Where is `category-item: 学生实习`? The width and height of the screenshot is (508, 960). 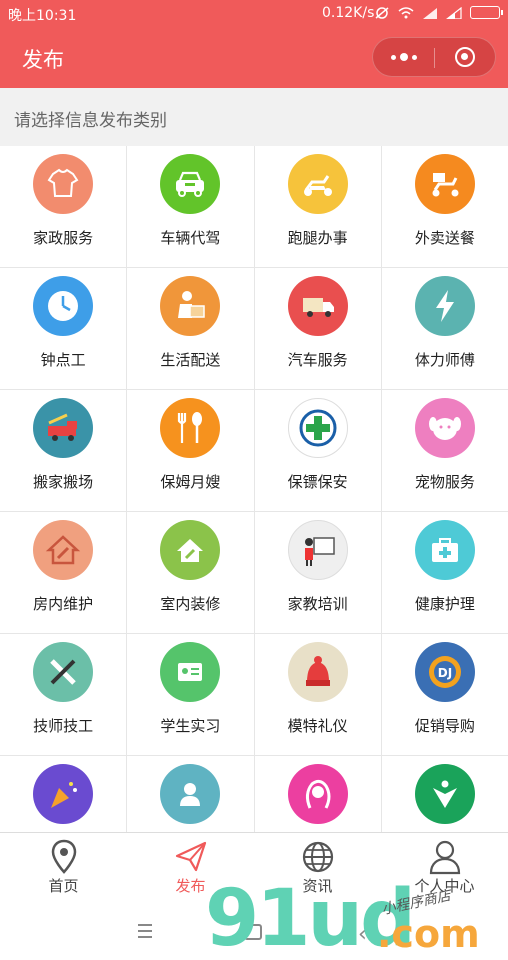 category-item: 学生实习 is located at coordinates (190, 694).